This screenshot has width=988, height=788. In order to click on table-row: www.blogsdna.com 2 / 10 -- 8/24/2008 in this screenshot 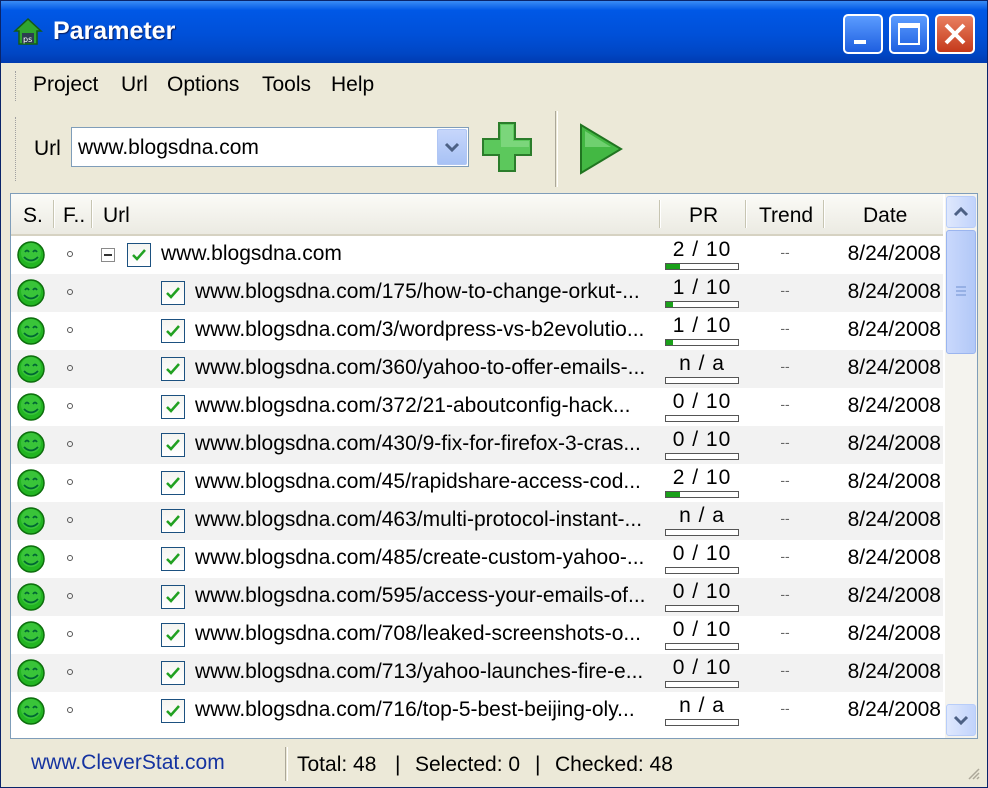, I will do `click(477, 255)`.